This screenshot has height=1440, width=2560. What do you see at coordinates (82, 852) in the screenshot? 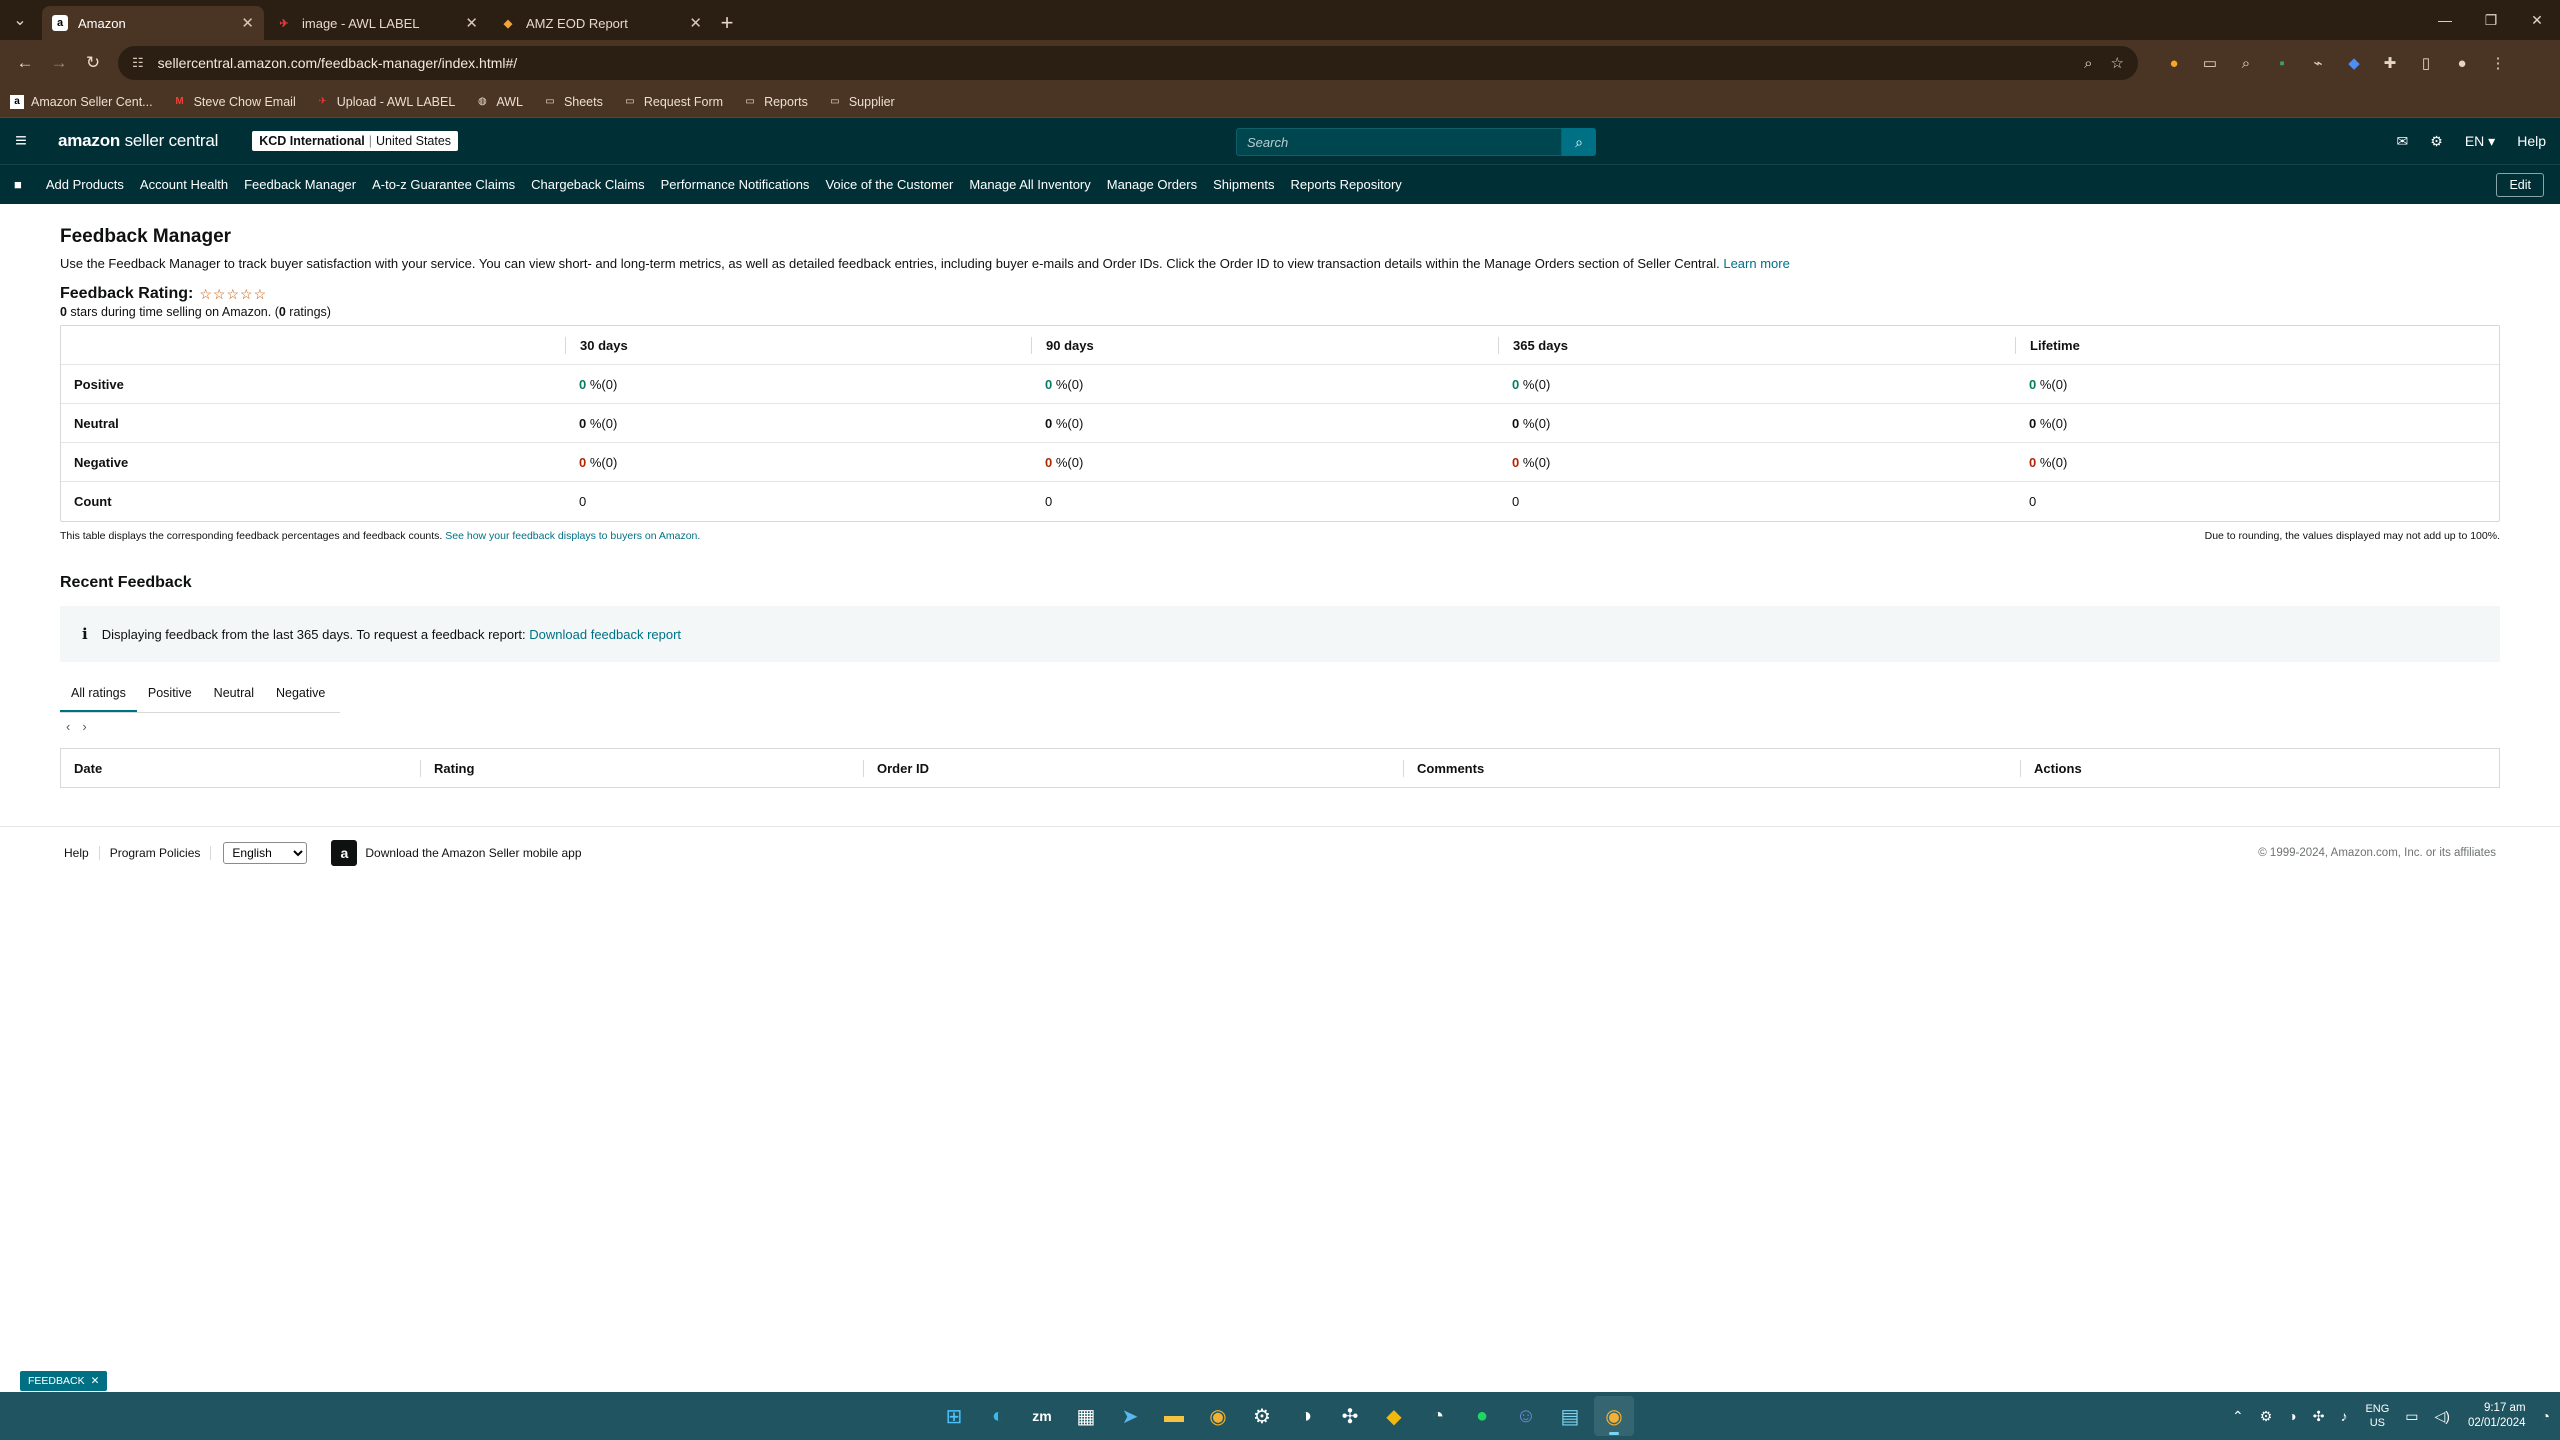
I see `footer-help-link: Help` at bounding box center [82, 852].